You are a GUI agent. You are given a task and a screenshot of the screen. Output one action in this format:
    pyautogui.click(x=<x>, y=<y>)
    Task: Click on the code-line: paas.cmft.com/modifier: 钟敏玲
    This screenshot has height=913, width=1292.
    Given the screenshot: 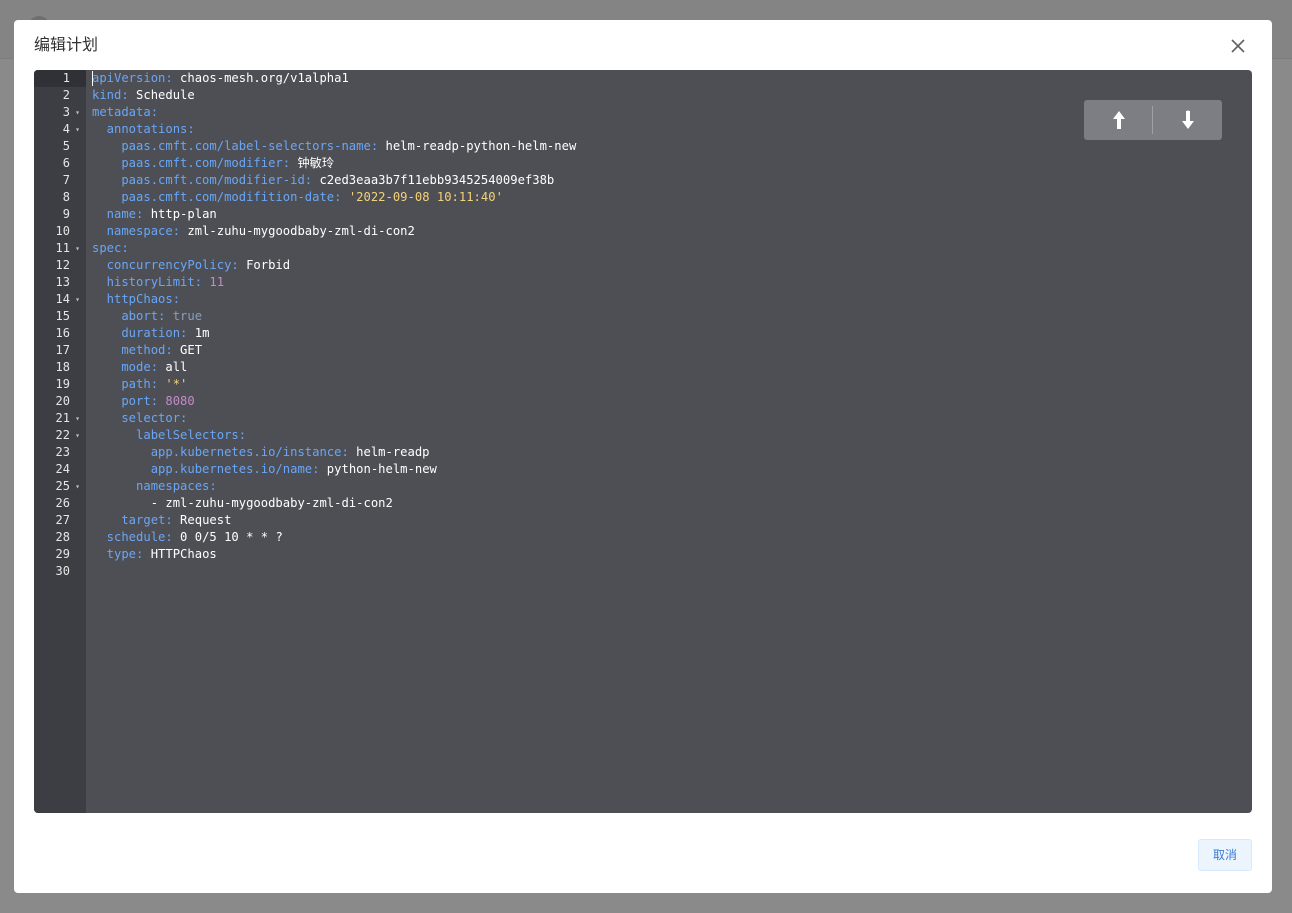 What is the action you would take?
    pyautogui.click(x=213, y=163)
    